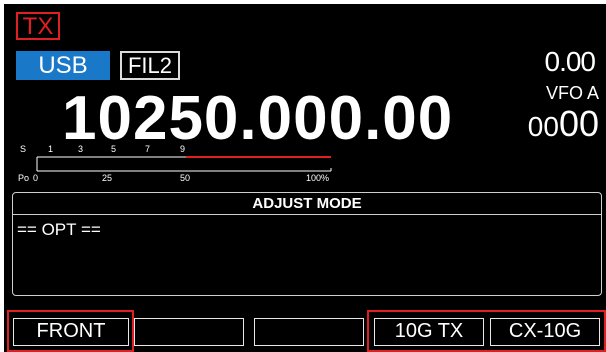 This screenshot has height=352, width=606. Describe the element at coordinates (318, 178) in the screenshot. I see `po-tick-100: 100%` at that location.